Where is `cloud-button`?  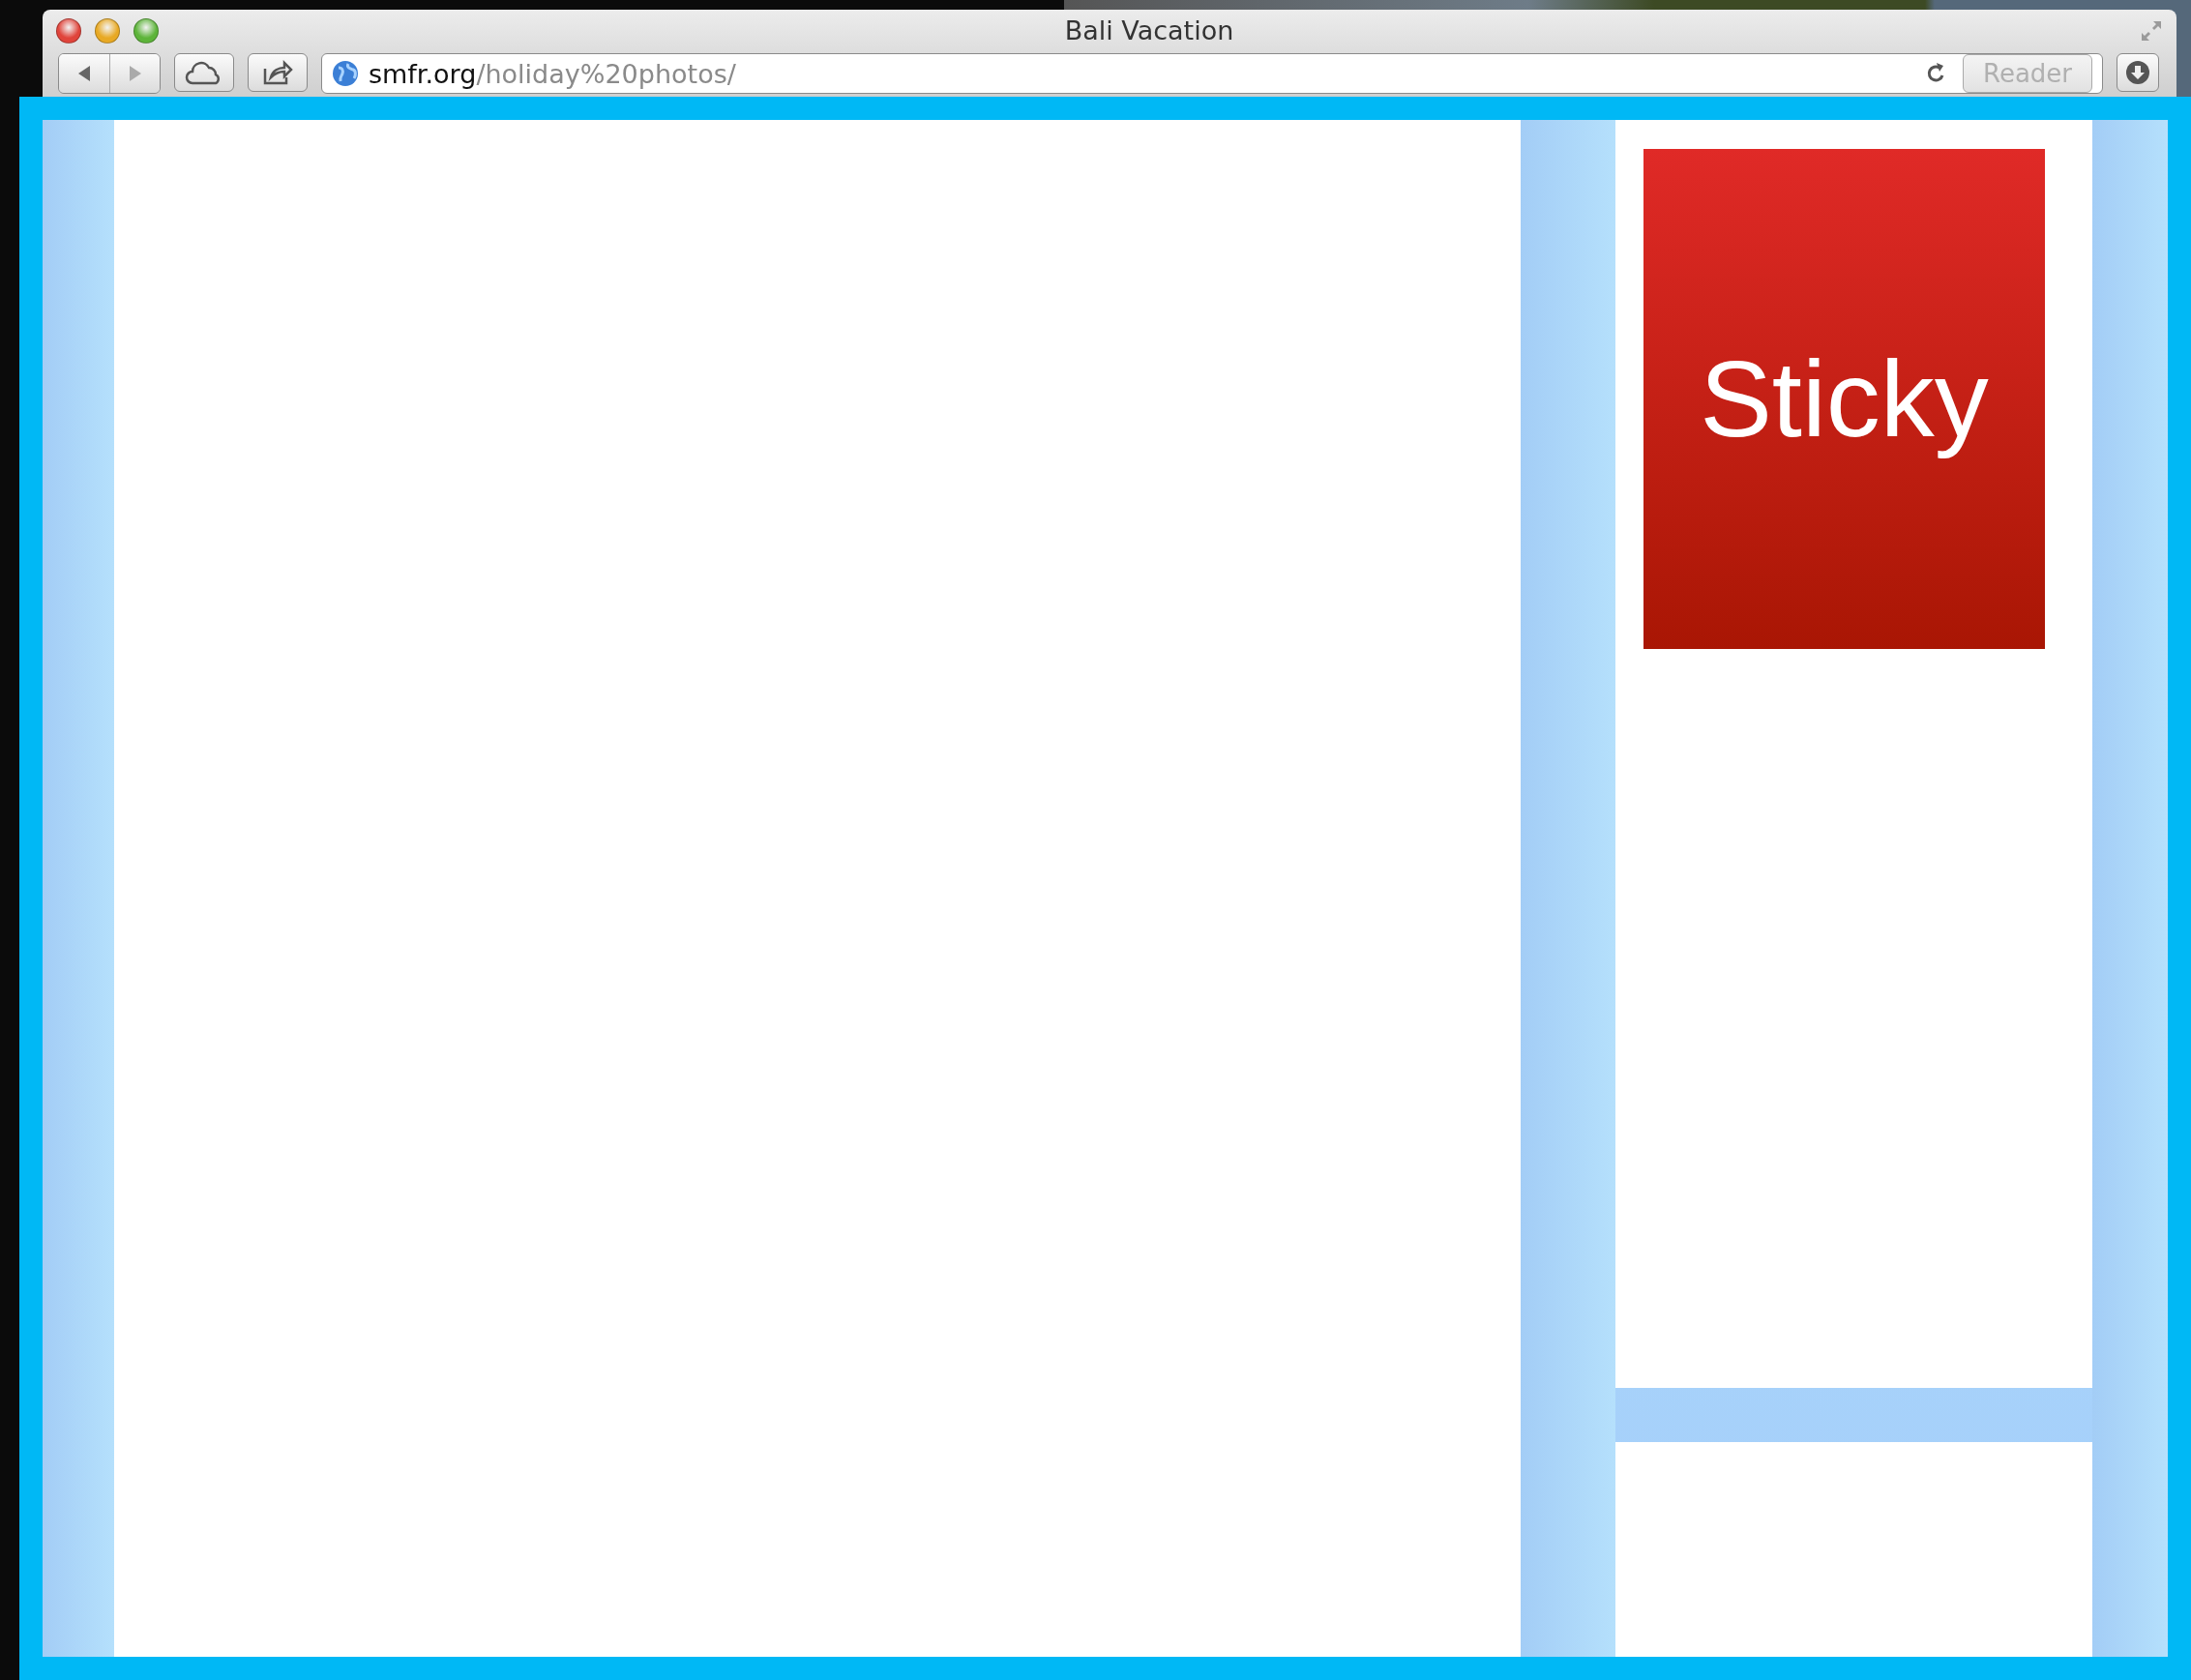
cloud-button is located at coordinates (204, 72).